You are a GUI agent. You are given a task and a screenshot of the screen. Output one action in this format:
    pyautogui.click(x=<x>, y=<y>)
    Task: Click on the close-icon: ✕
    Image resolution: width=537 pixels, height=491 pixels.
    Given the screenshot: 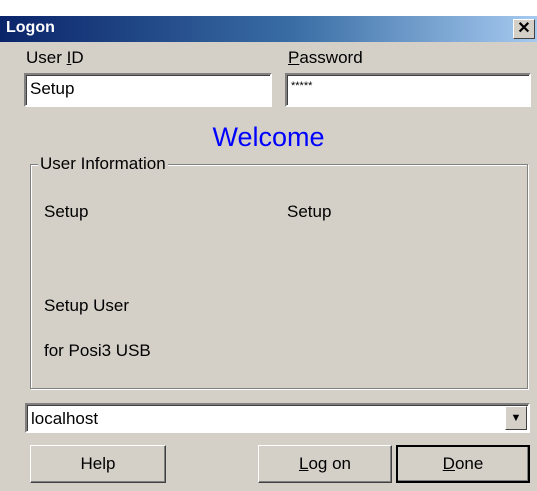 What is the action you would take?
    pyautogui.click(x=524, y=28)
    